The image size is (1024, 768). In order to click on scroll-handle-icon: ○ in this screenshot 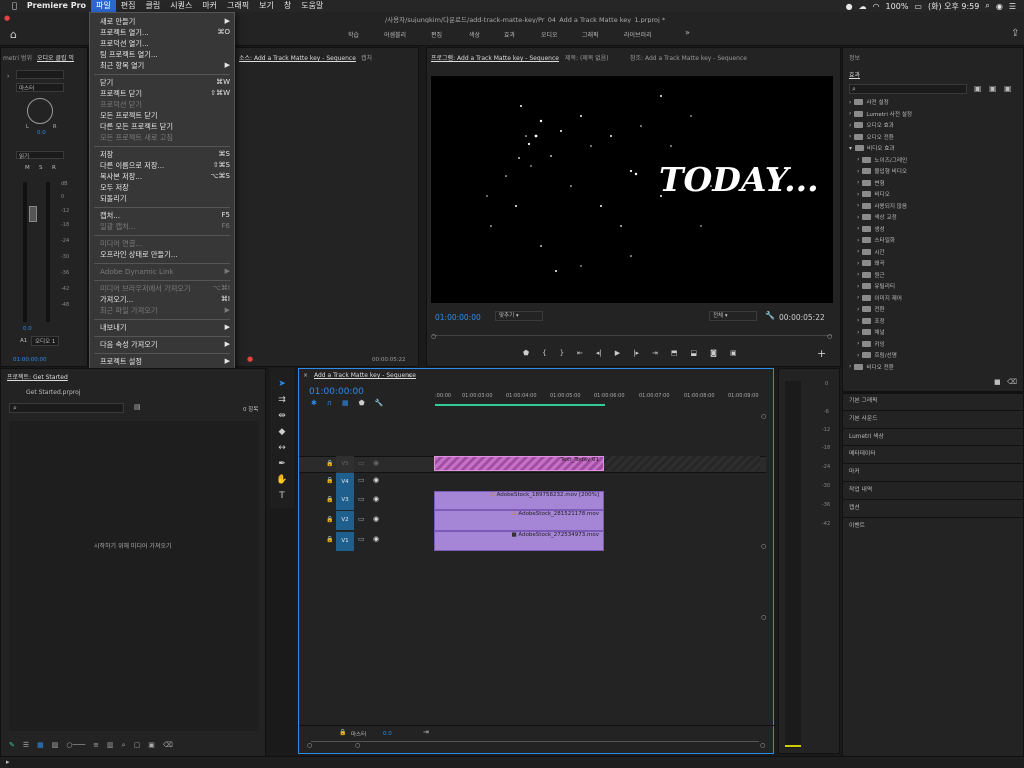, I will do `click(763, 416)`.